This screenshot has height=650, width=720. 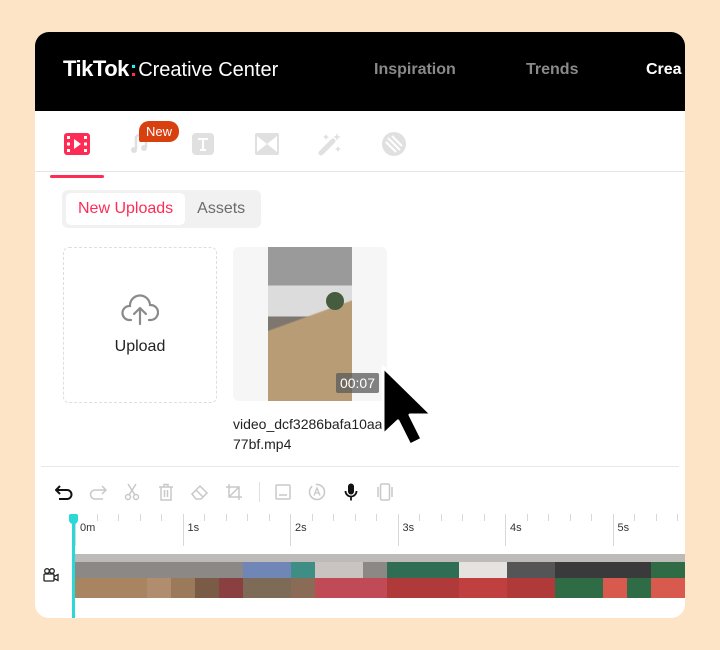 What do you see at coordinates (96, 68) in the screenshot?
I see `logo-brand: TikTok` at bounding box center [96, 68].